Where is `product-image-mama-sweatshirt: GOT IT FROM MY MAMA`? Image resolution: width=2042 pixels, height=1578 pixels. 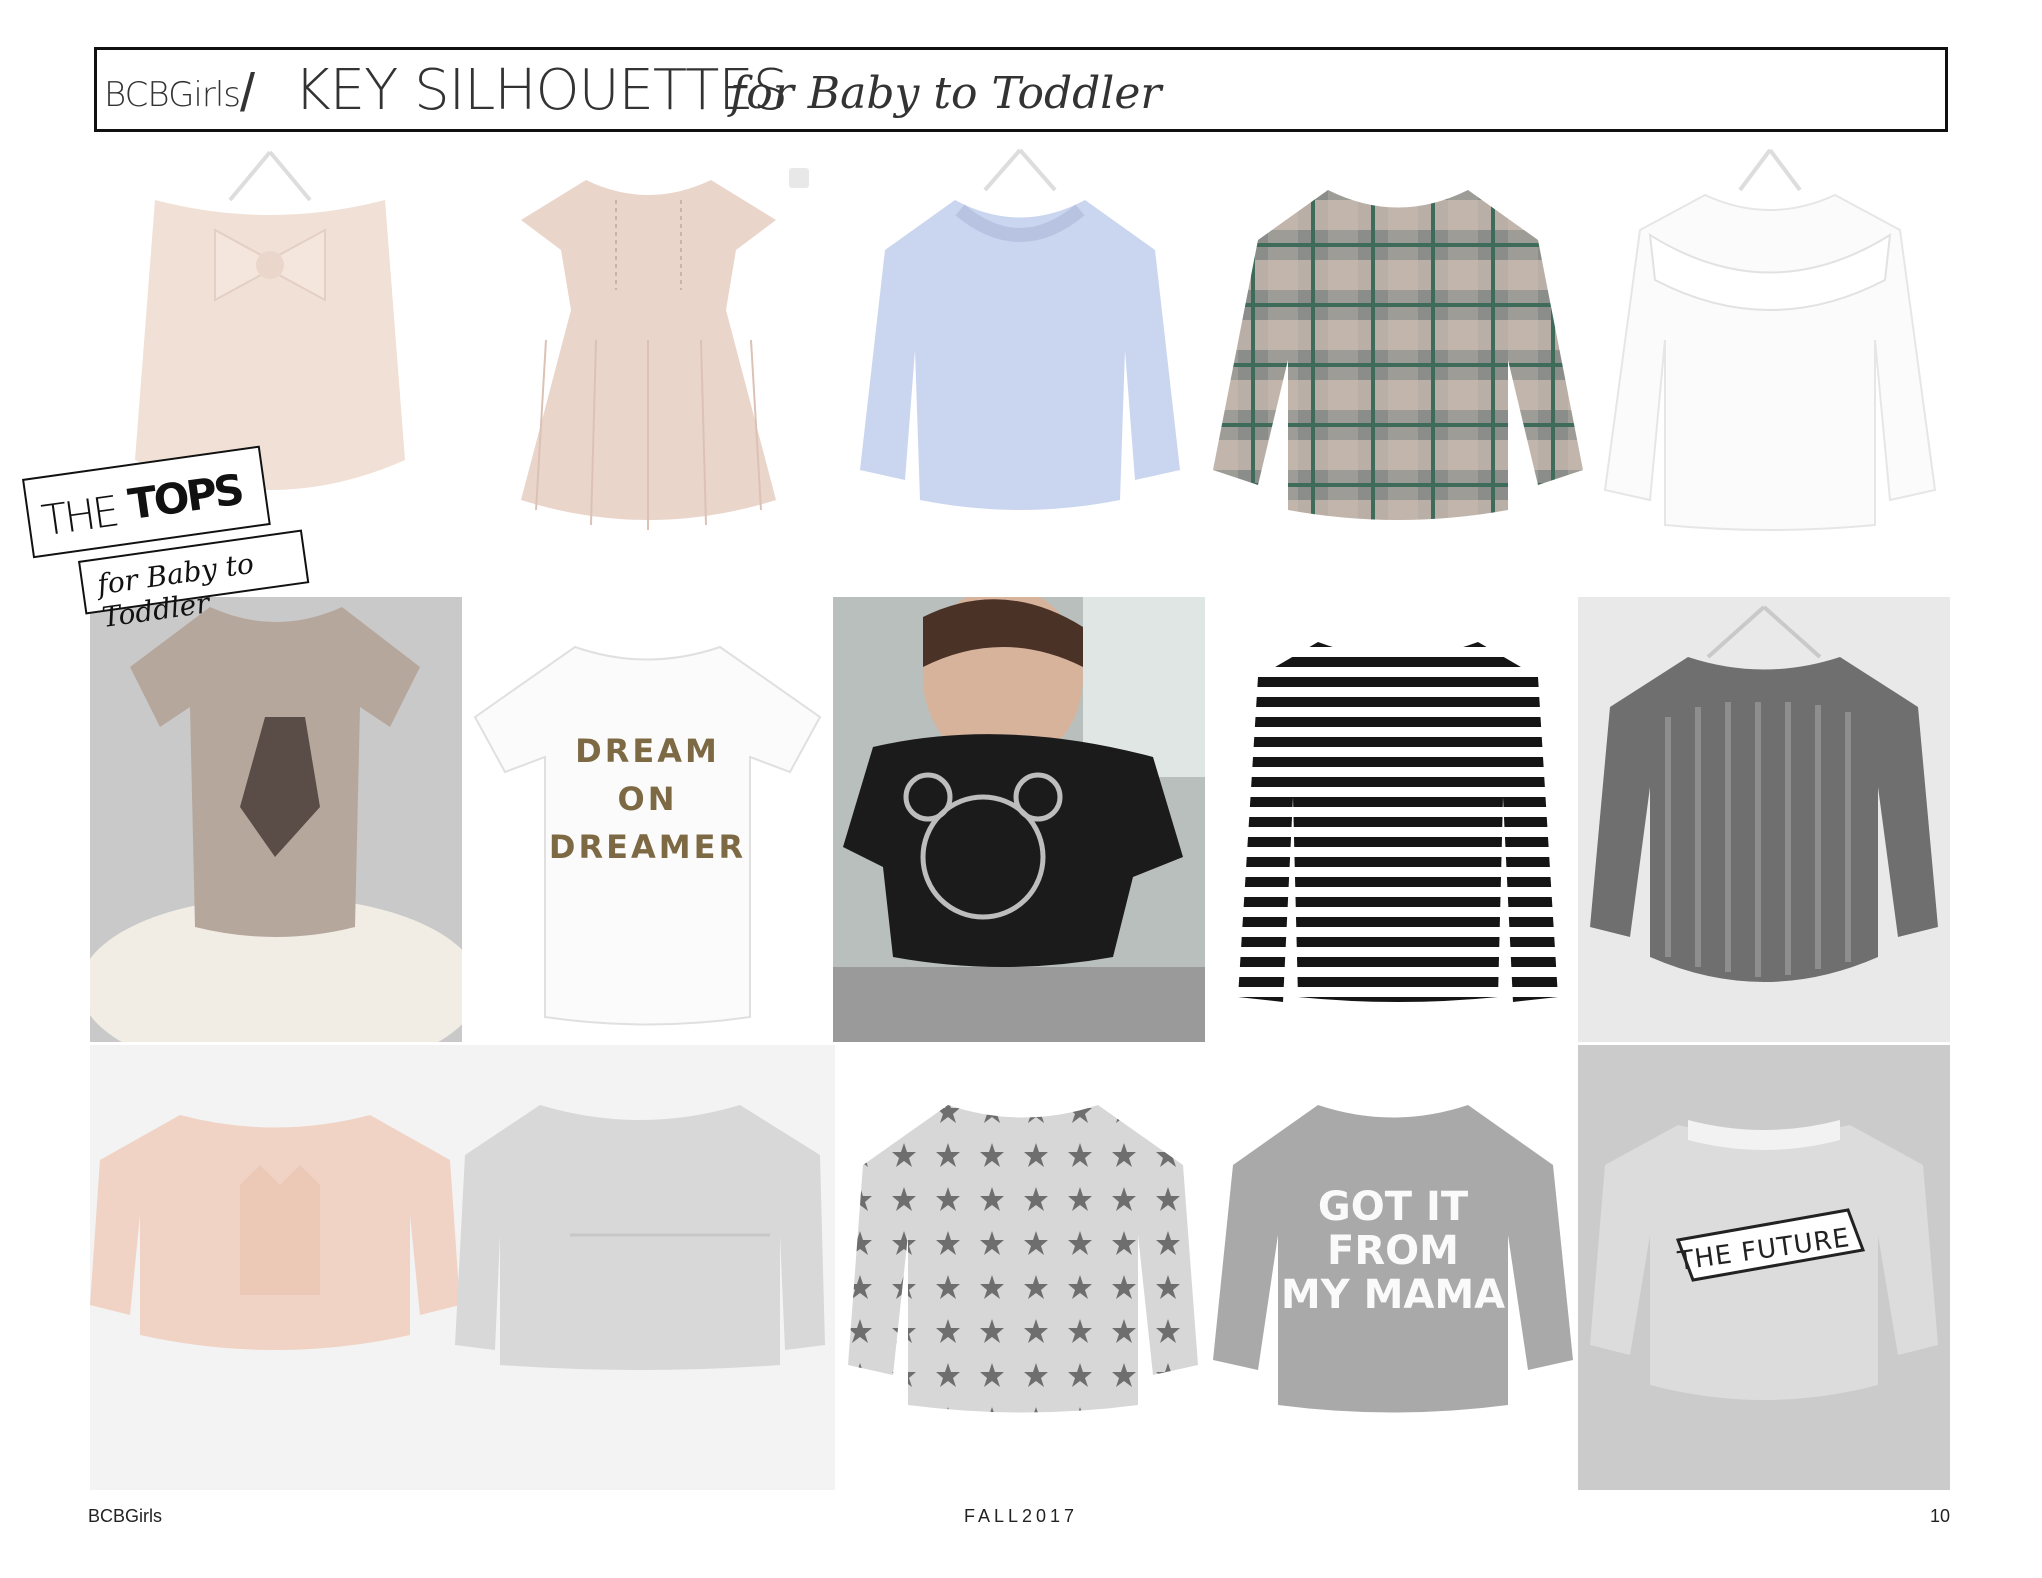
product-image-mama-sweatshirt: GOT IT FROM MY MAMA is located at coordinates (1393, 1267).